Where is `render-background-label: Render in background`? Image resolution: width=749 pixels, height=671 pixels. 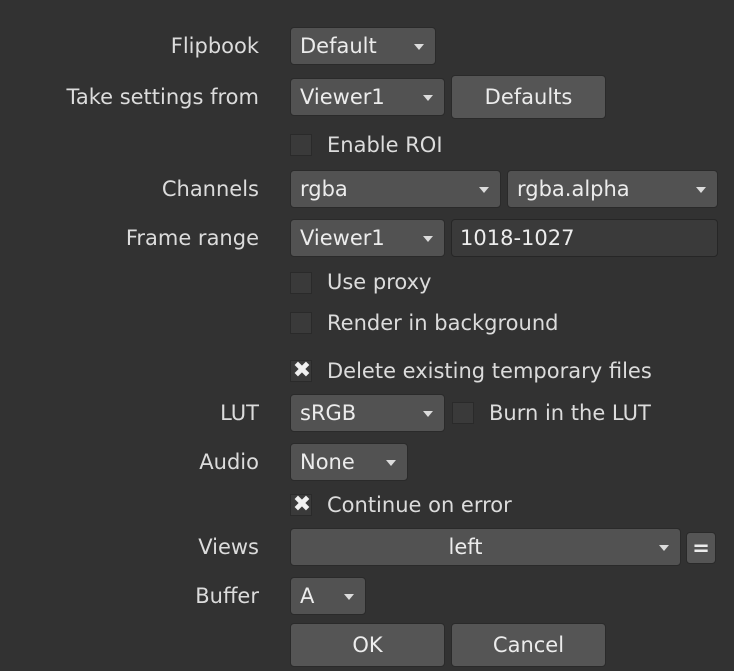
render-background-label: Render in background is located at coordinates (443, 323).